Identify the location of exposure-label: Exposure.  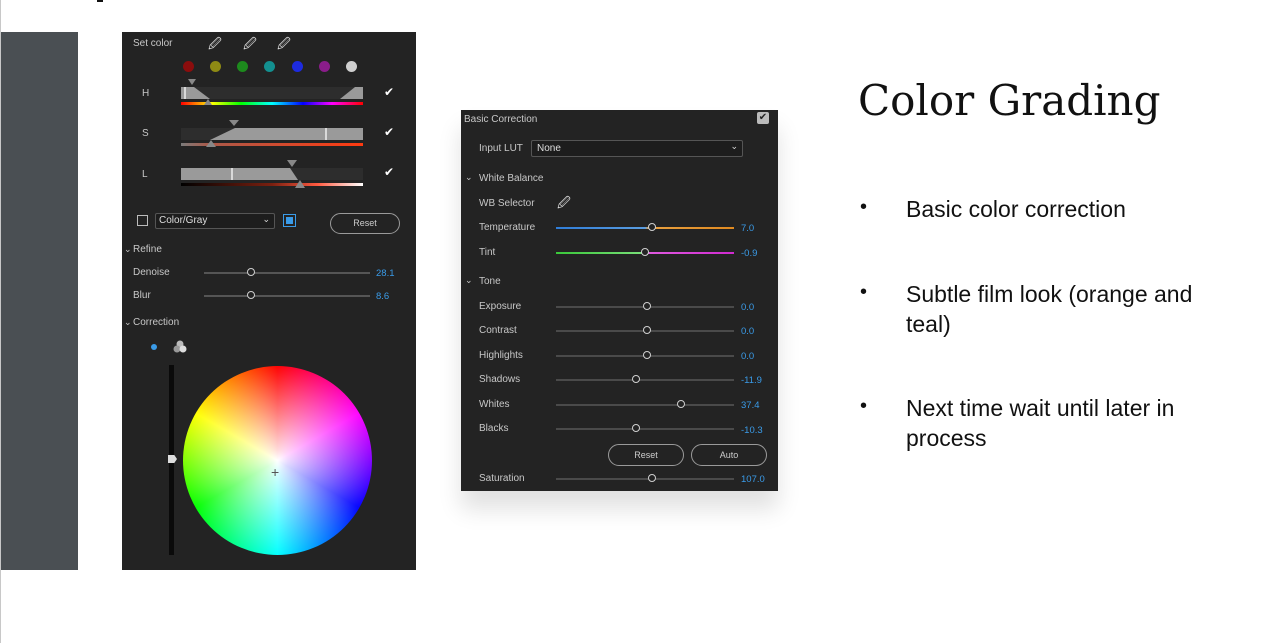
(500, 306).